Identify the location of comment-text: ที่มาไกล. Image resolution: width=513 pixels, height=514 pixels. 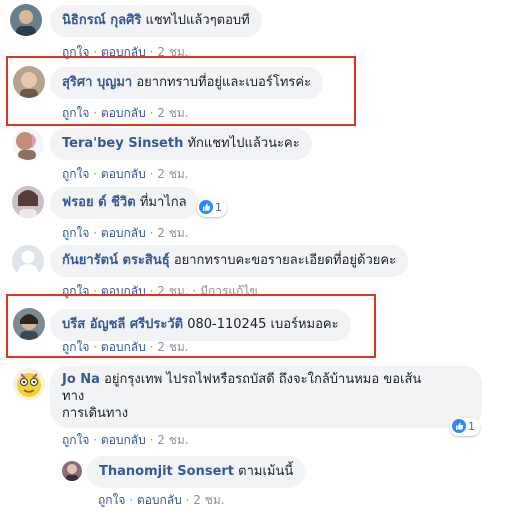
(163, 202).